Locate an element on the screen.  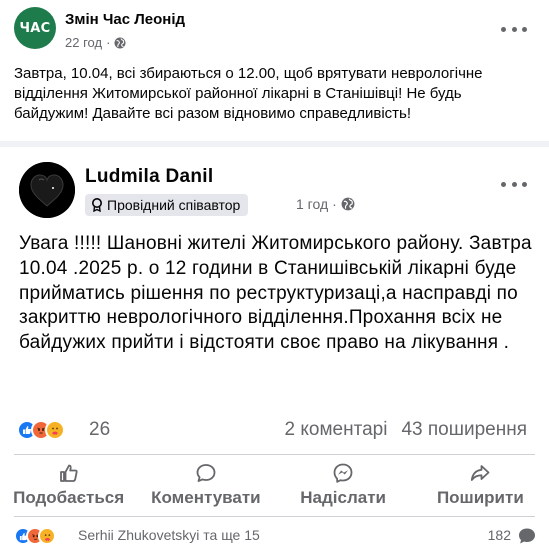
contributor-badge: Провідний співавтор is located at coordinates (167, 205).